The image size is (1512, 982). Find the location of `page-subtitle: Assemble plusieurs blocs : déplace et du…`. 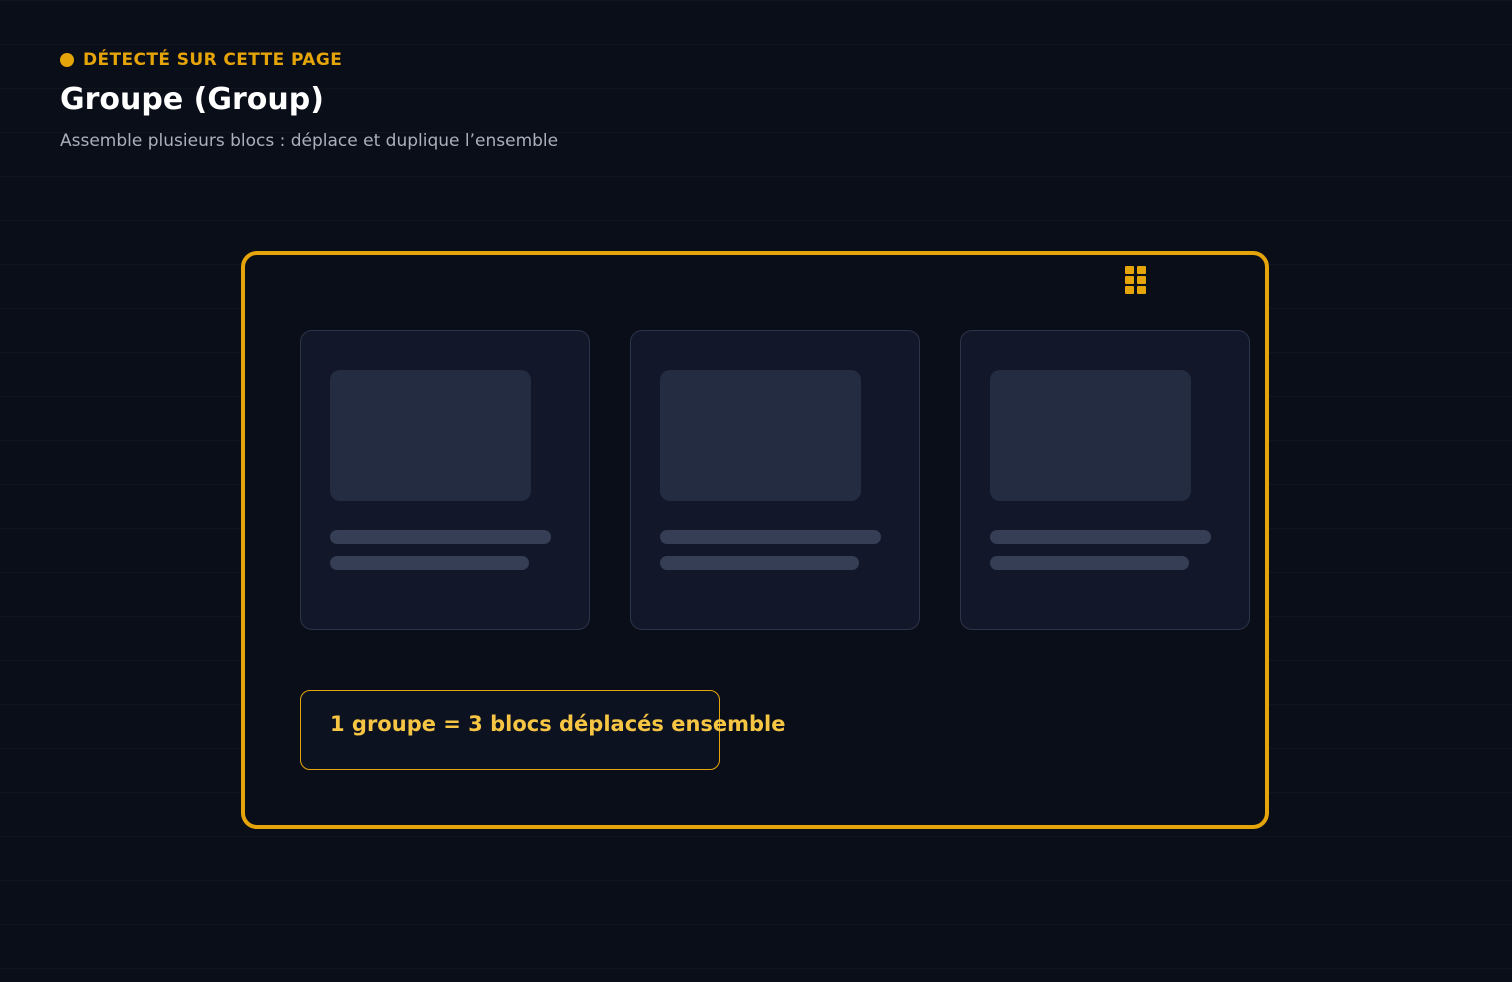

page-subtitle: Assemble plusieurs blocs : déplace et du… is located at coordinates (309, 141).